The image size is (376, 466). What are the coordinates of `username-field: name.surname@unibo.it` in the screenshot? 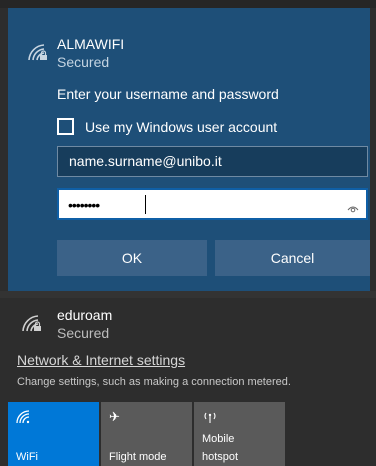 It's located at (212, 161).